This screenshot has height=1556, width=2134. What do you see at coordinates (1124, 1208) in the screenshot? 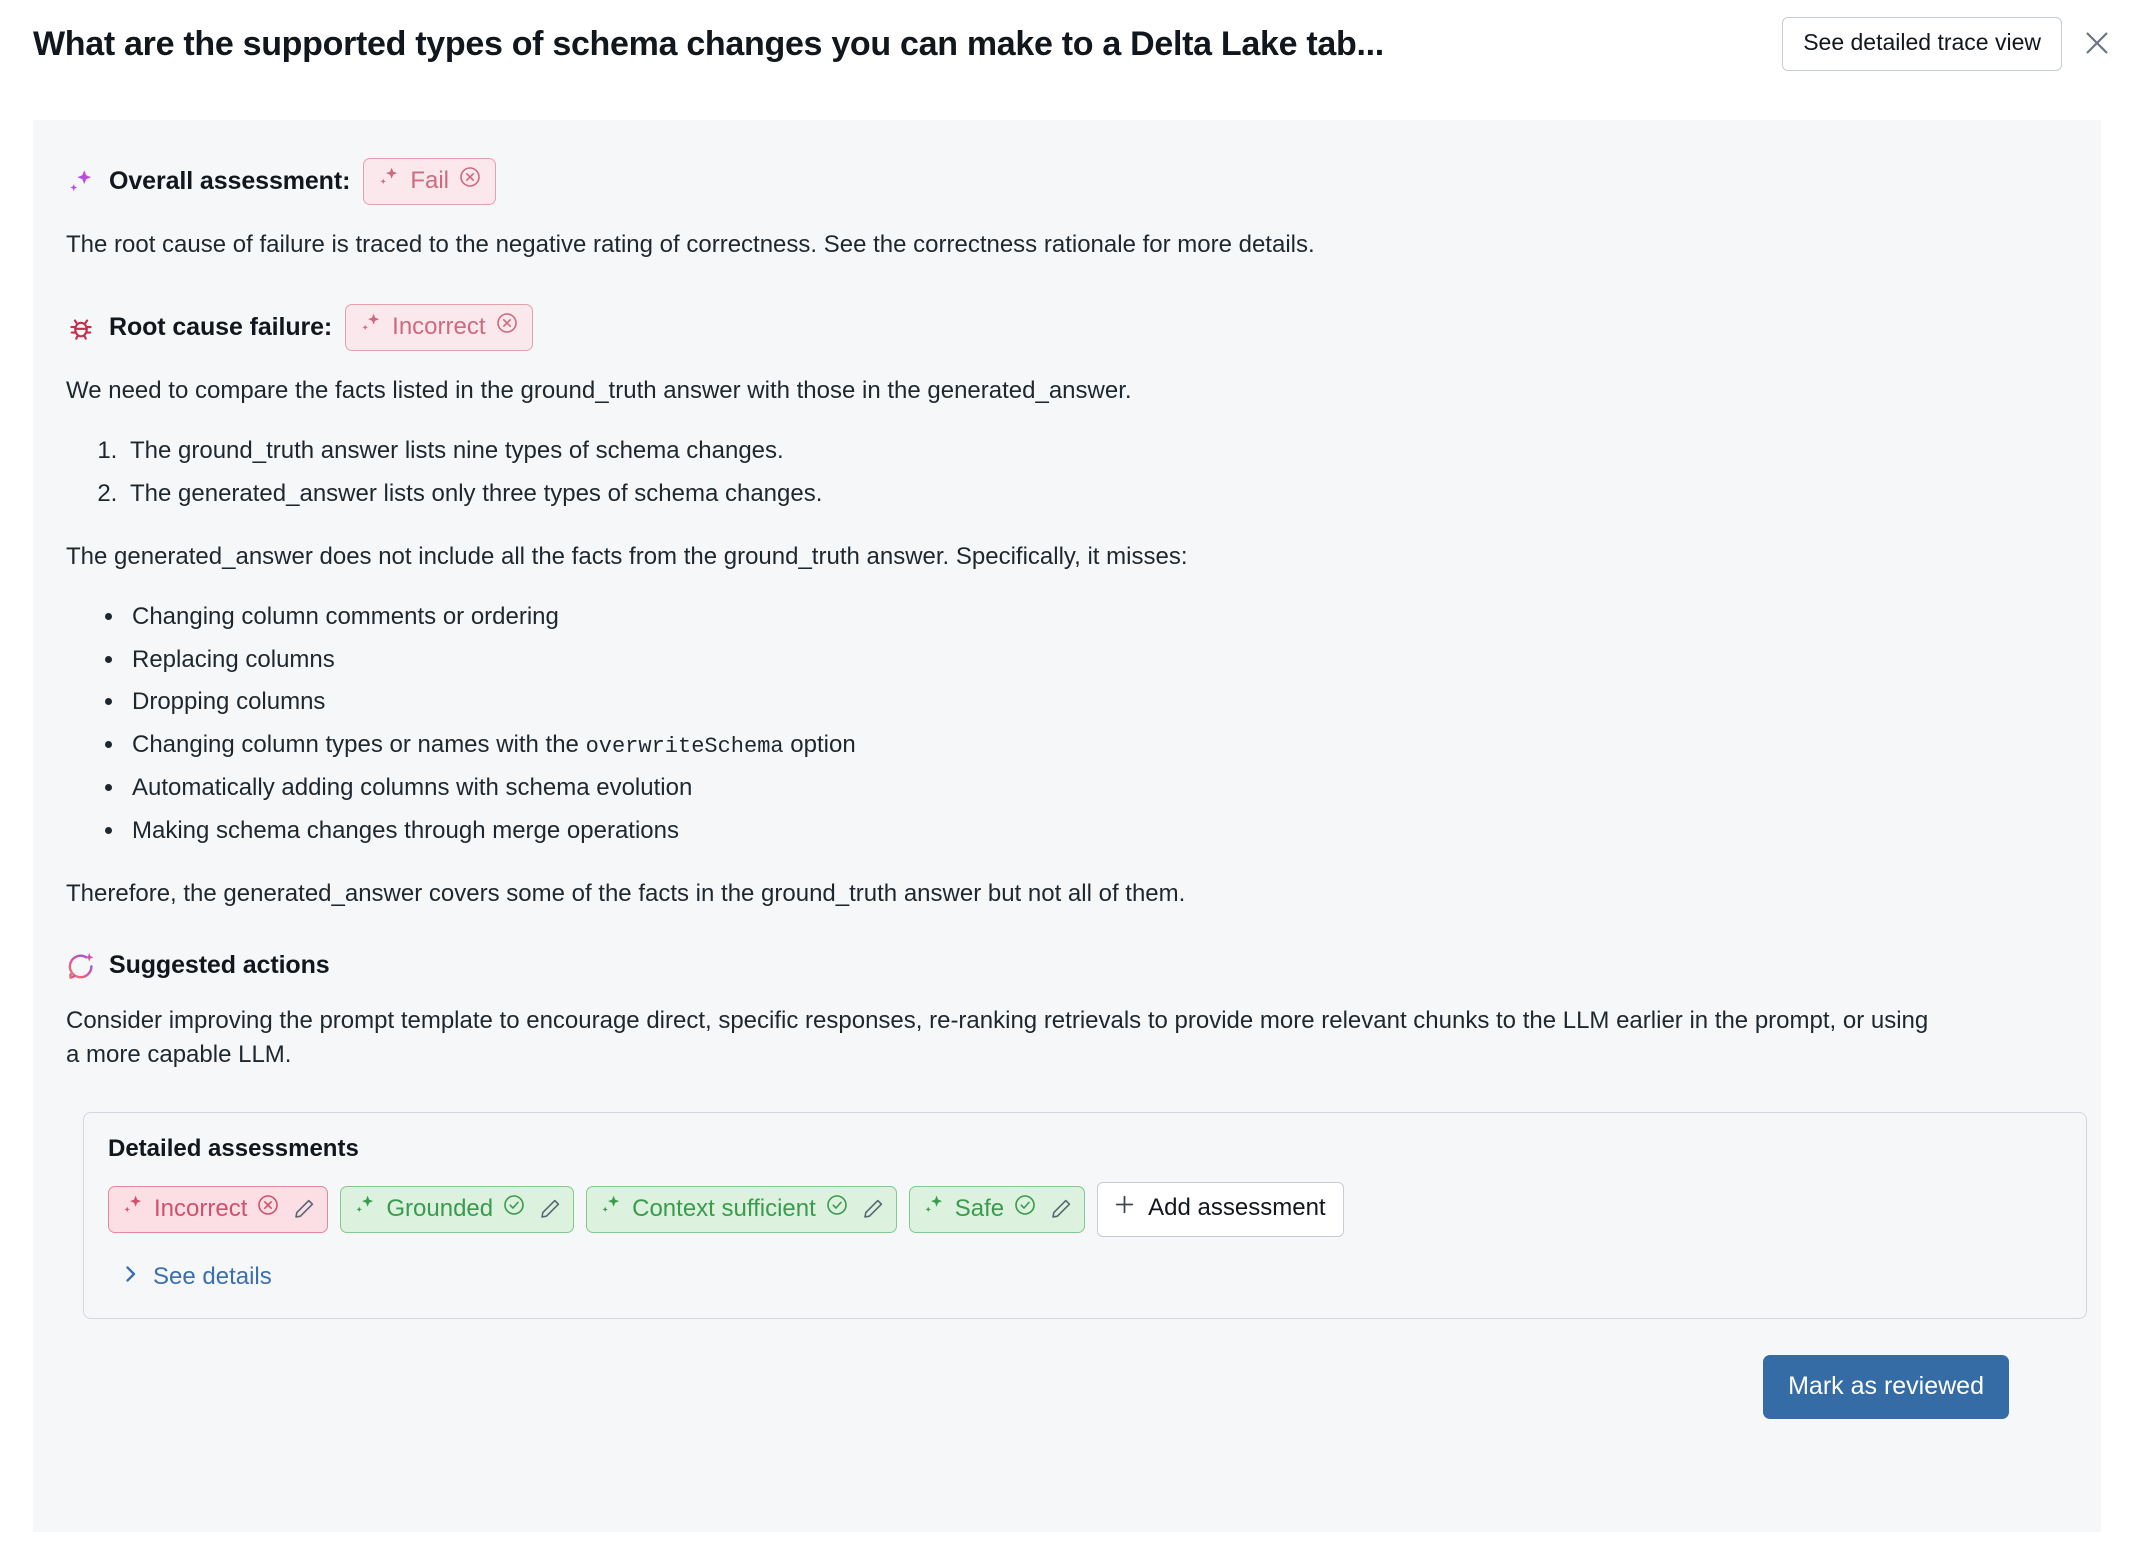
I see `plus-icon` at bounding box center [1124, 1208].